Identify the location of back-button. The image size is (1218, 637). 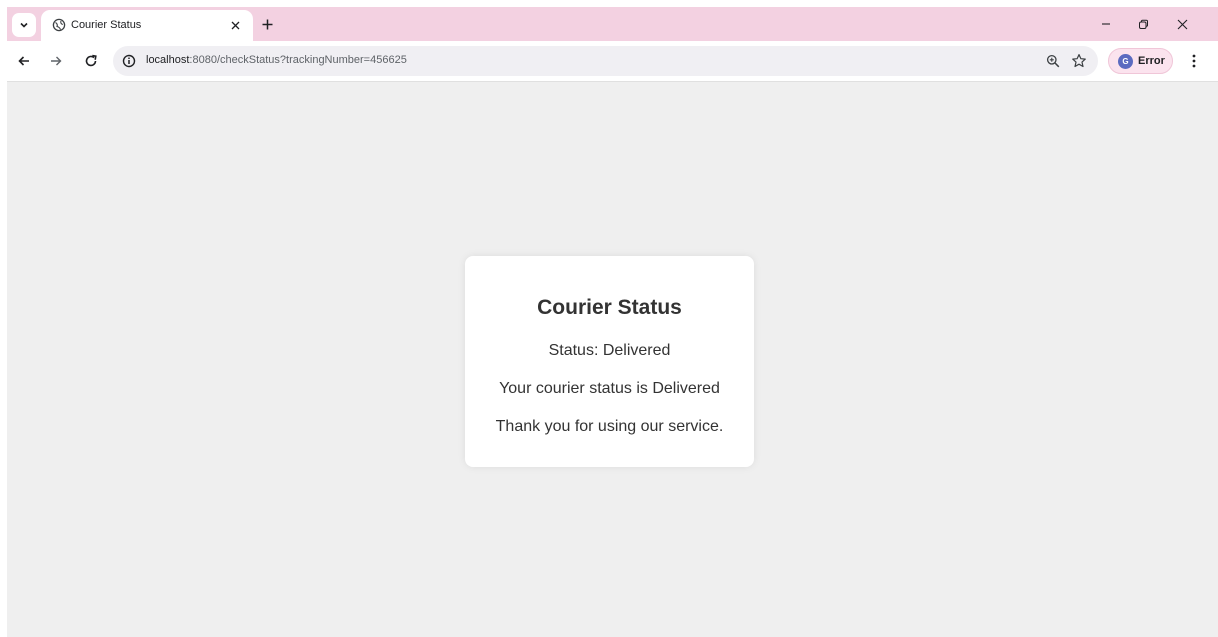
(24, 61).